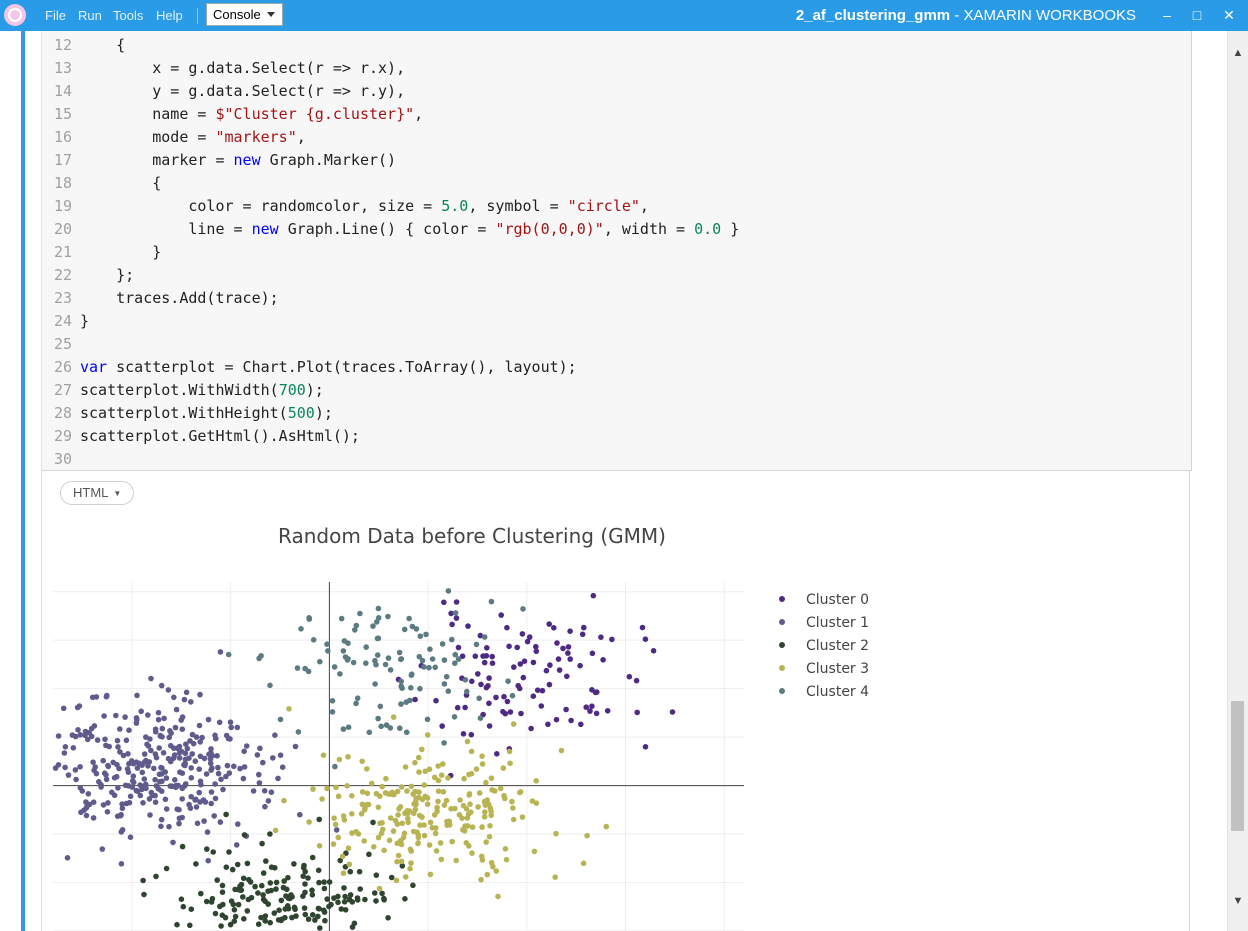  I want to click on code-line: 16 mode = "markers",, so click(174, 137).